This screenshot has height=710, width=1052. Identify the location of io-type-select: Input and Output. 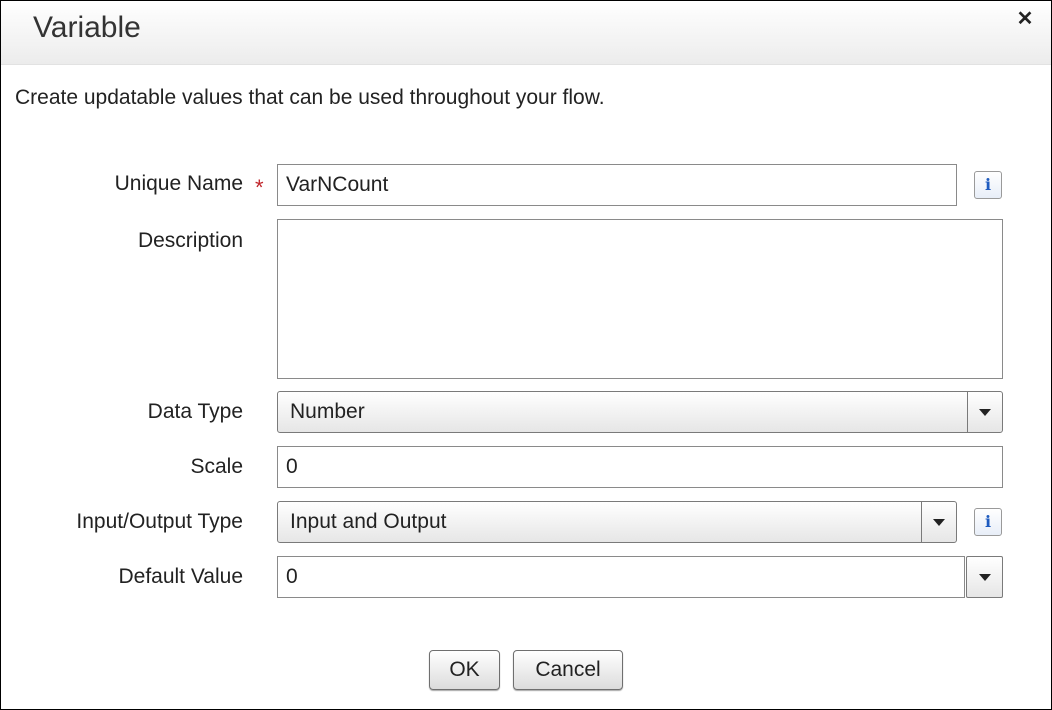
(617, 522).